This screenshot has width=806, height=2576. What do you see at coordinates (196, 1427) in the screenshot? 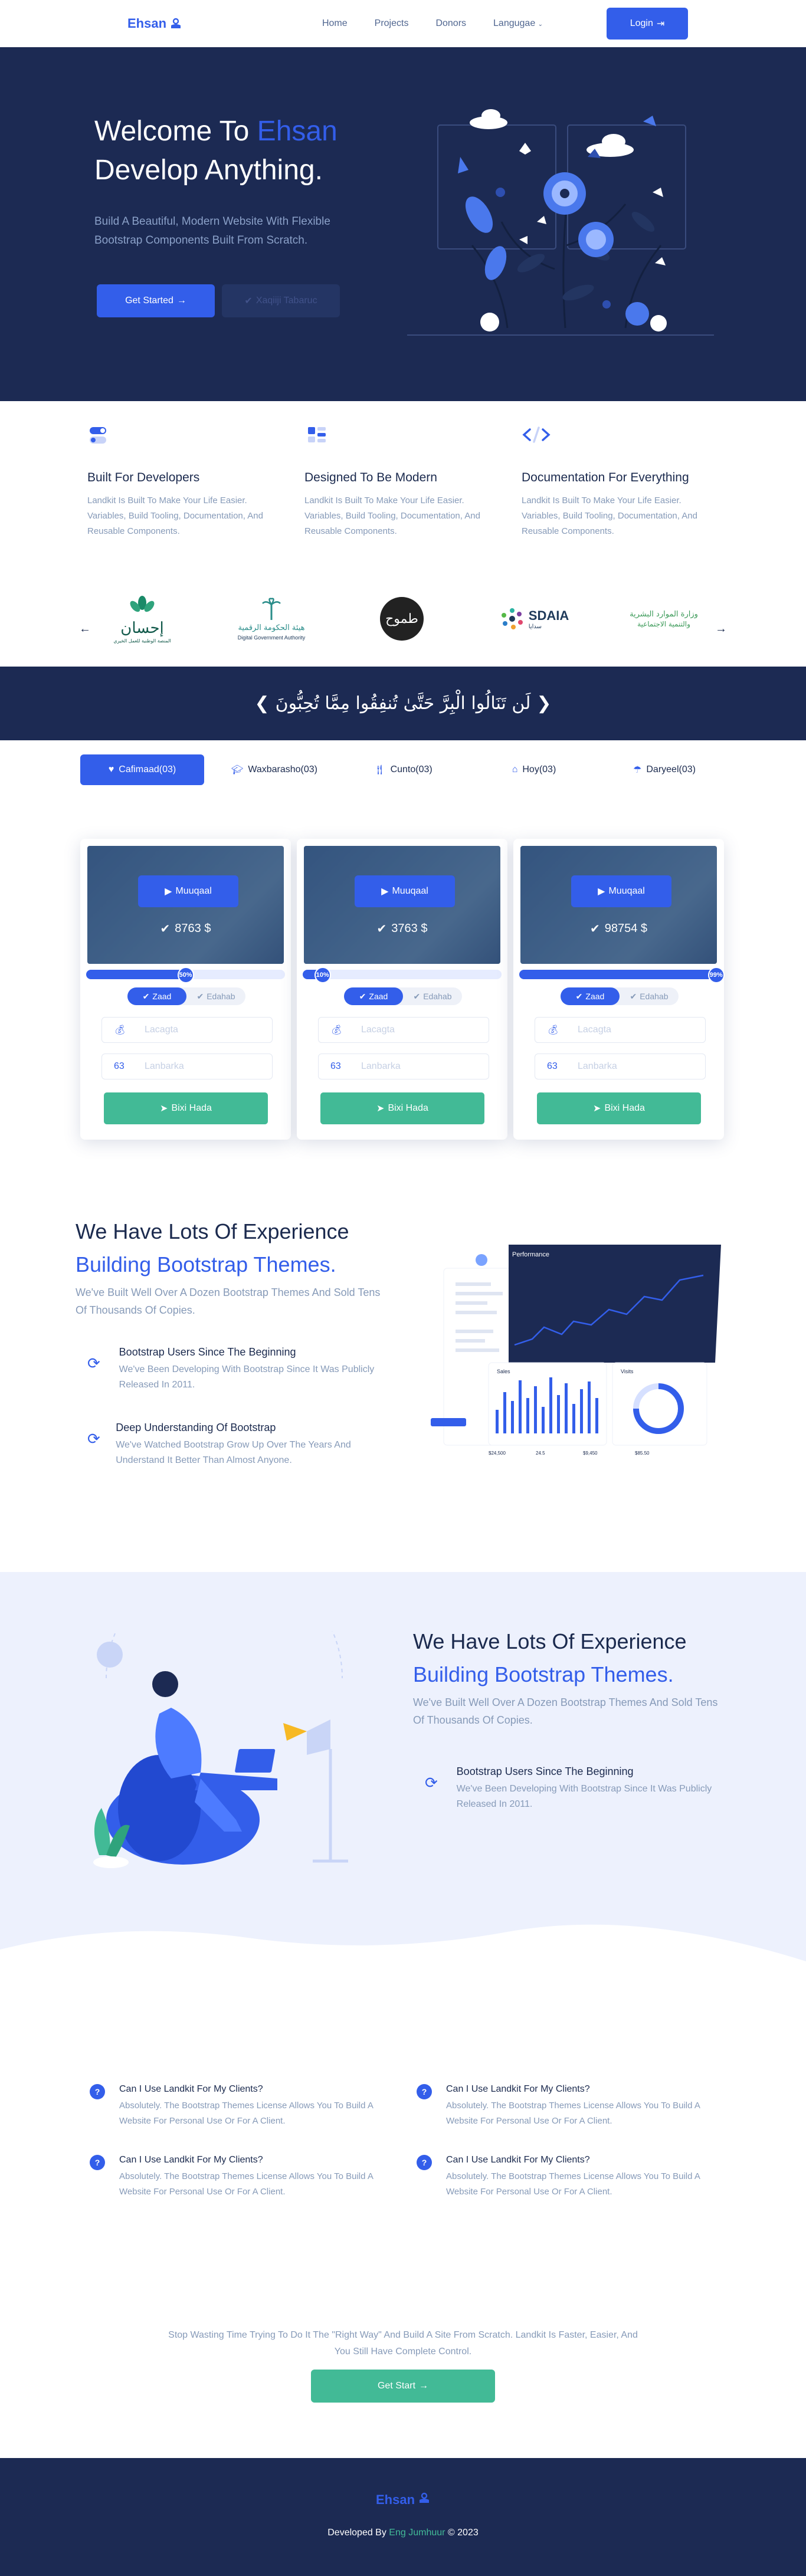
I see `point-title: Deep Understanding Of Bootstrap` at bounding box center [196, 1427].